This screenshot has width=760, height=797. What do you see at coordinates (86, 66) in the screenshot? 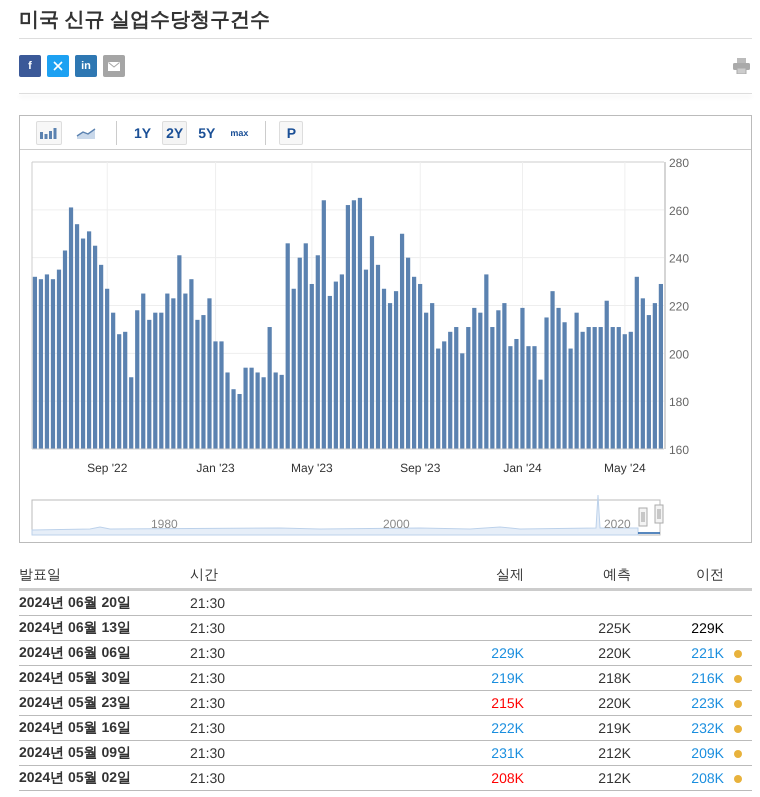
I see `linkedin-button: in` at bounding box center [86, 66].